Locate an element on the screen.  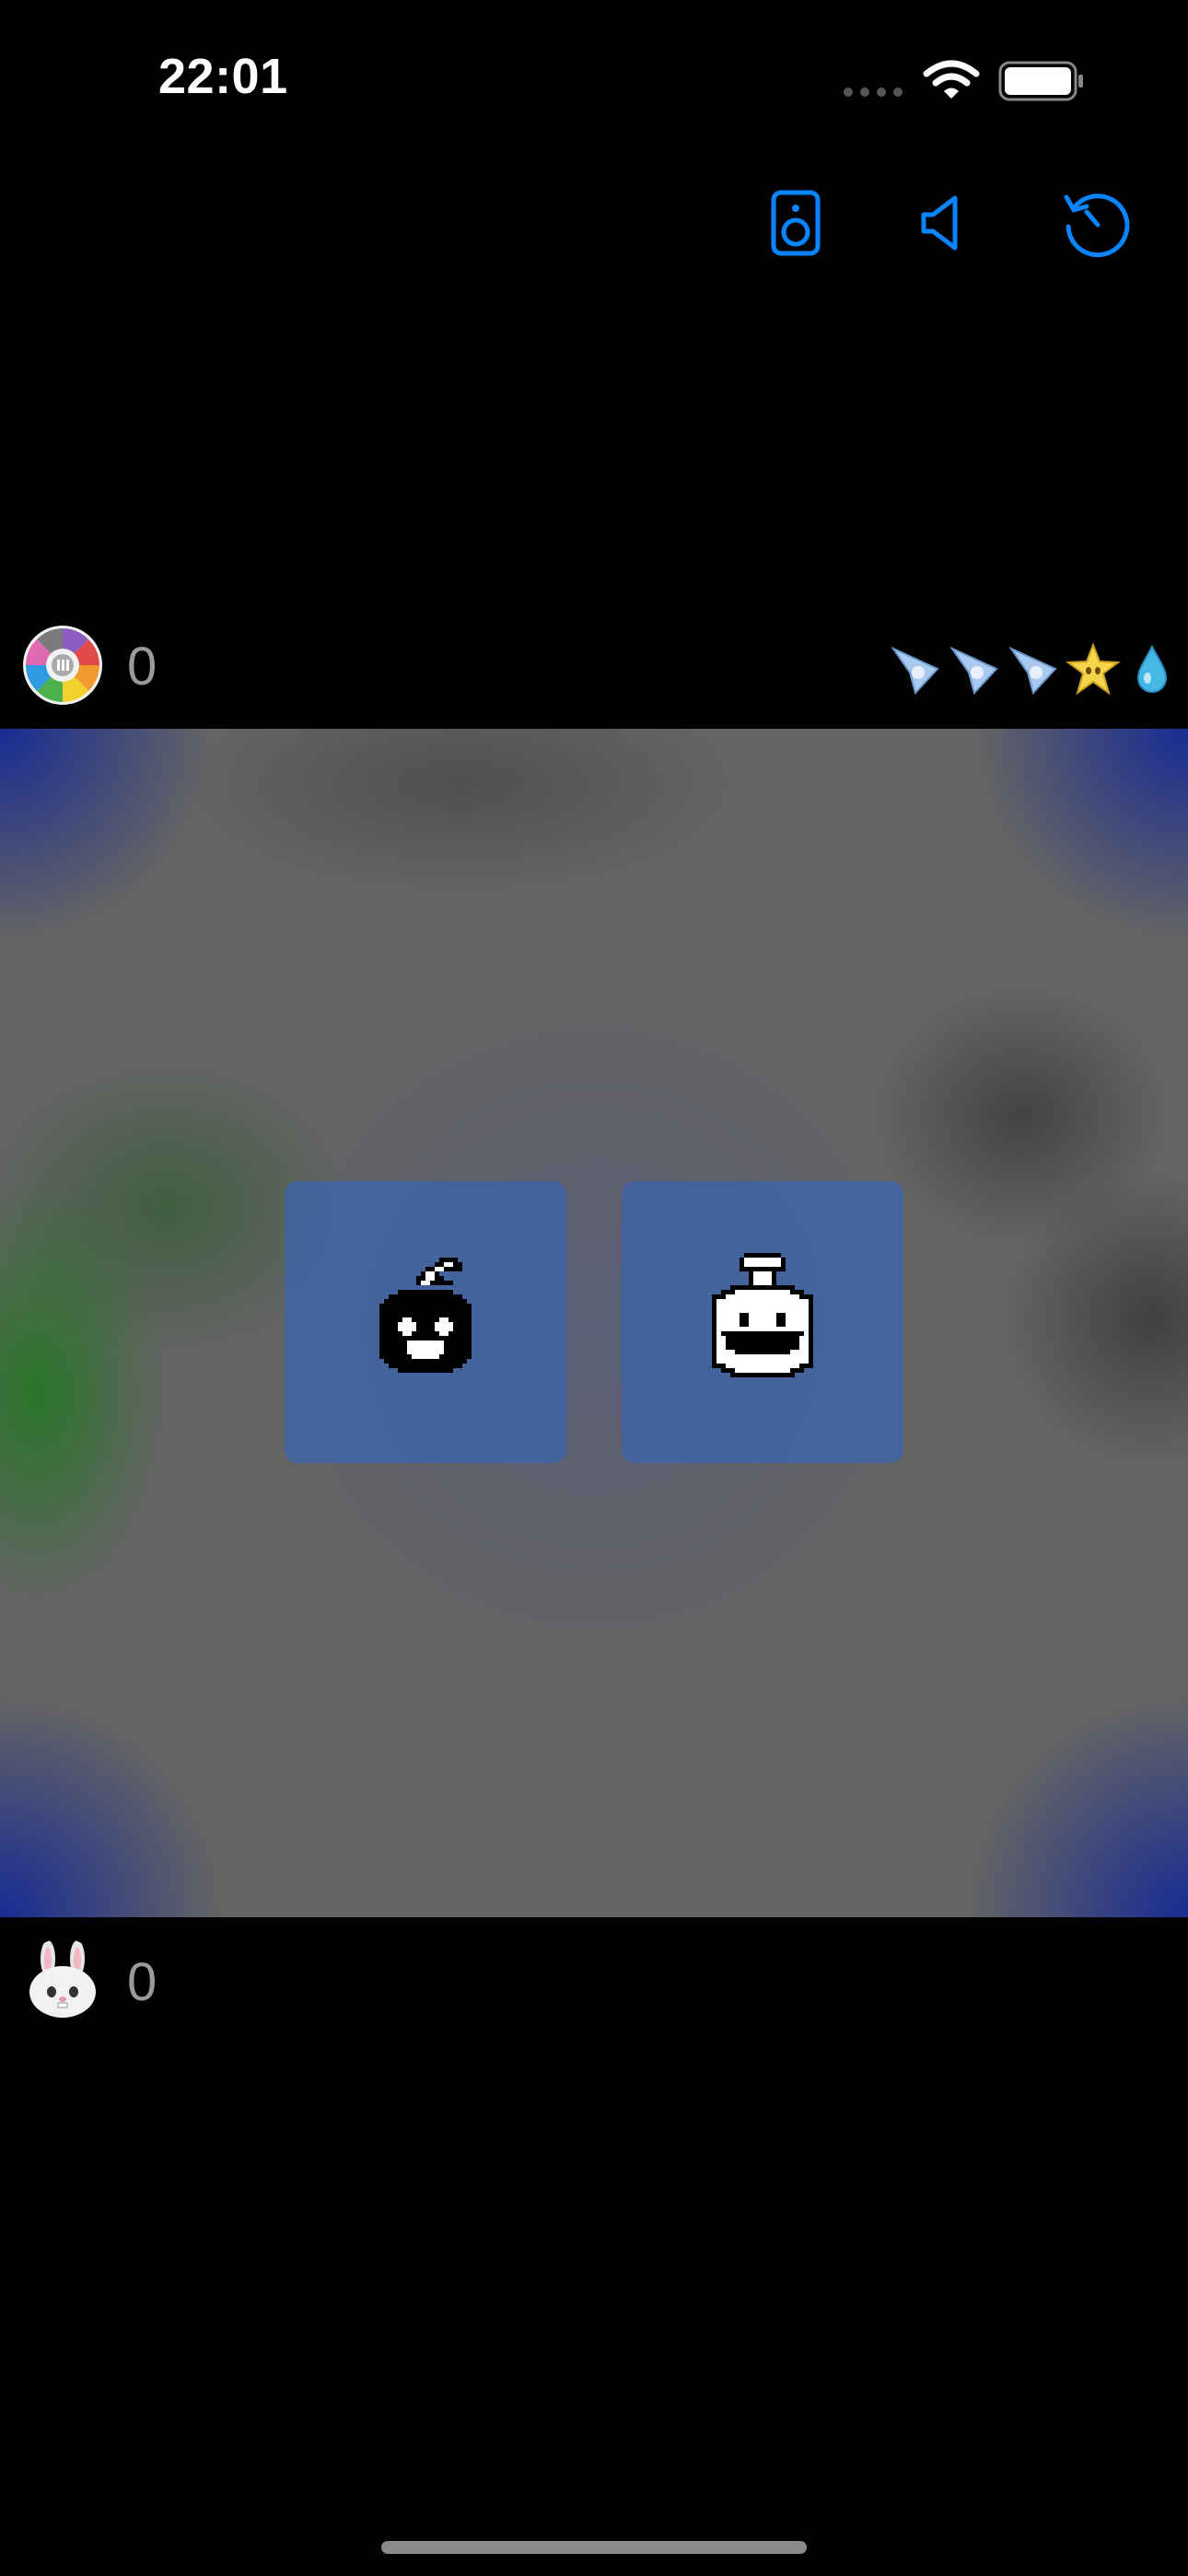
wifi-icon is located at coordinates (951, 79).